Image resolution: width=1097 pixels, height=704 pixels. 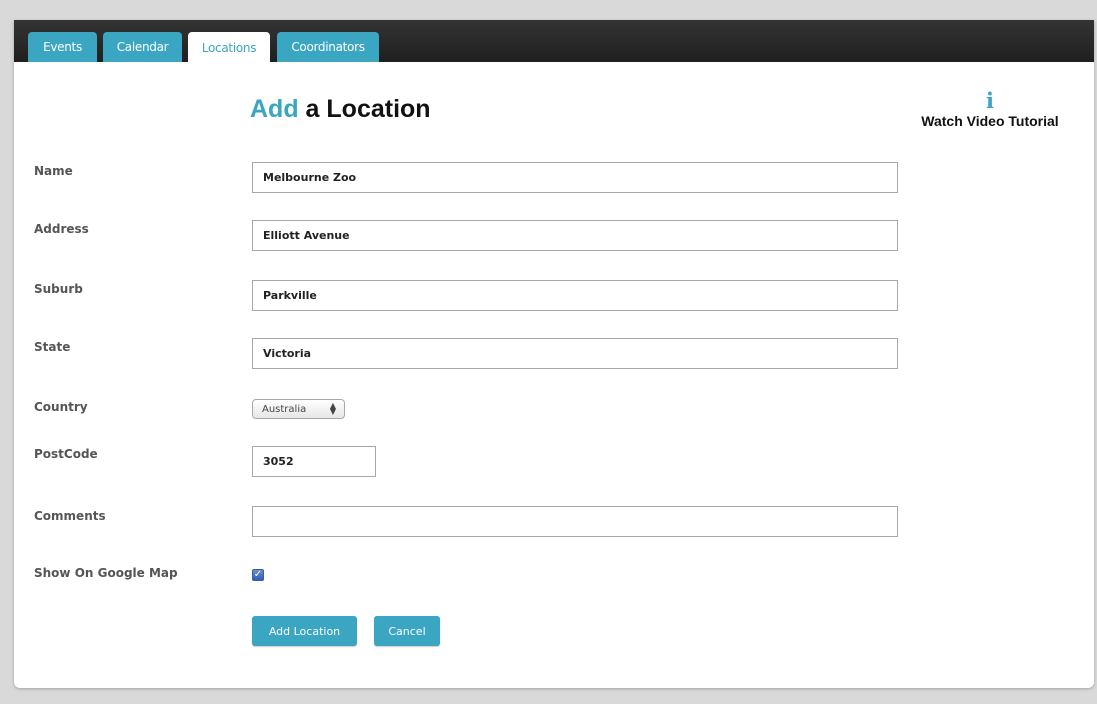 I want to click on show-map-checkbox: ✓, so click(x=258, y=575).